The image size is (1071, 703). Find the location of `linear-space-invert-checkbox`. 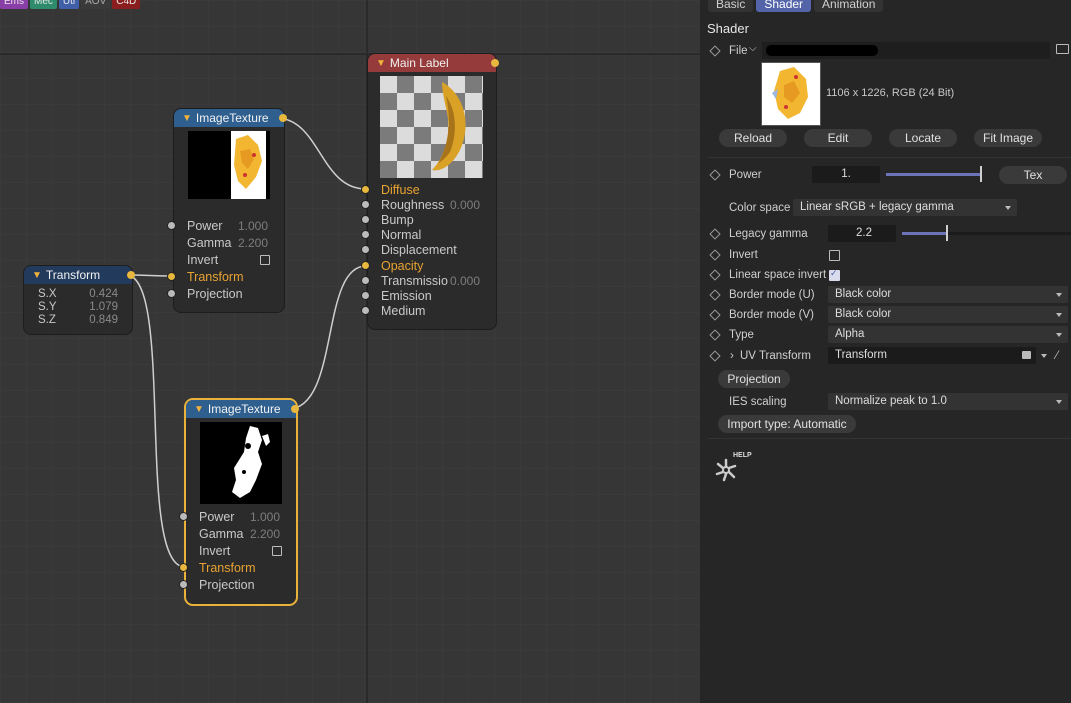

linear-space-invert-checkbox is located at coordinates (834, 274).